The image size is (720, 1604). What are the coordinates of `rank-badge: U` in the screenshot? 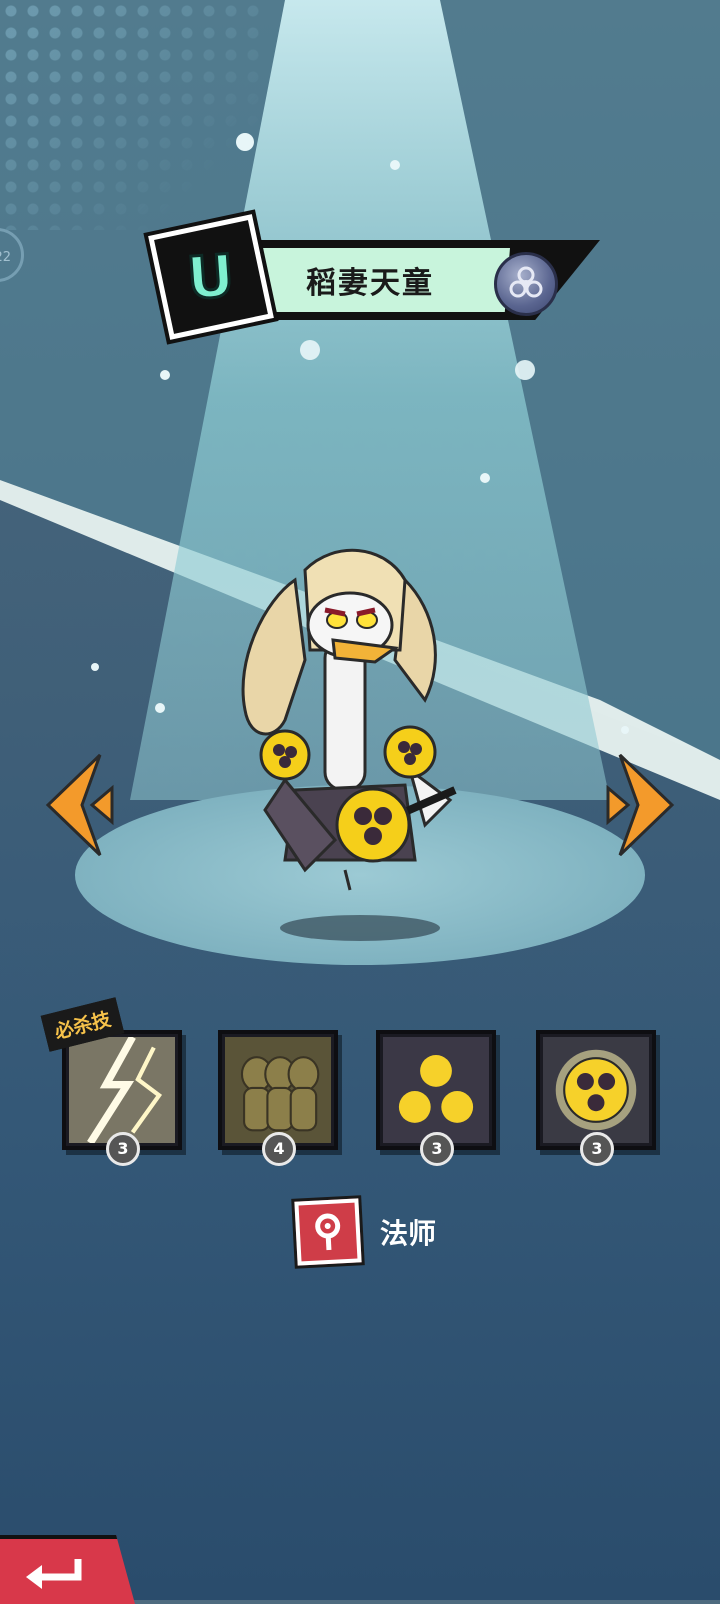 It's located at (211, 277).